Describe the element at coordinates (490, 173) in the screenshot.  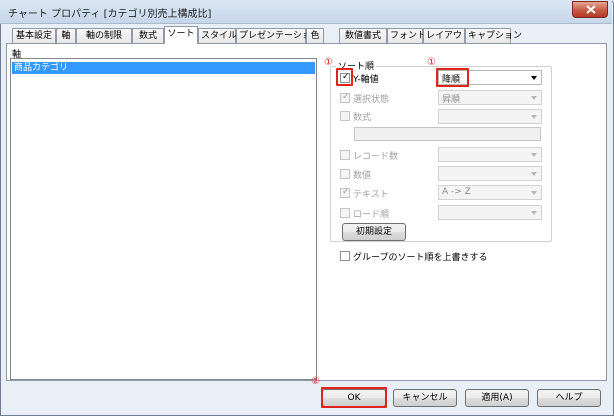
I see `sort-numeric-select` at that location.